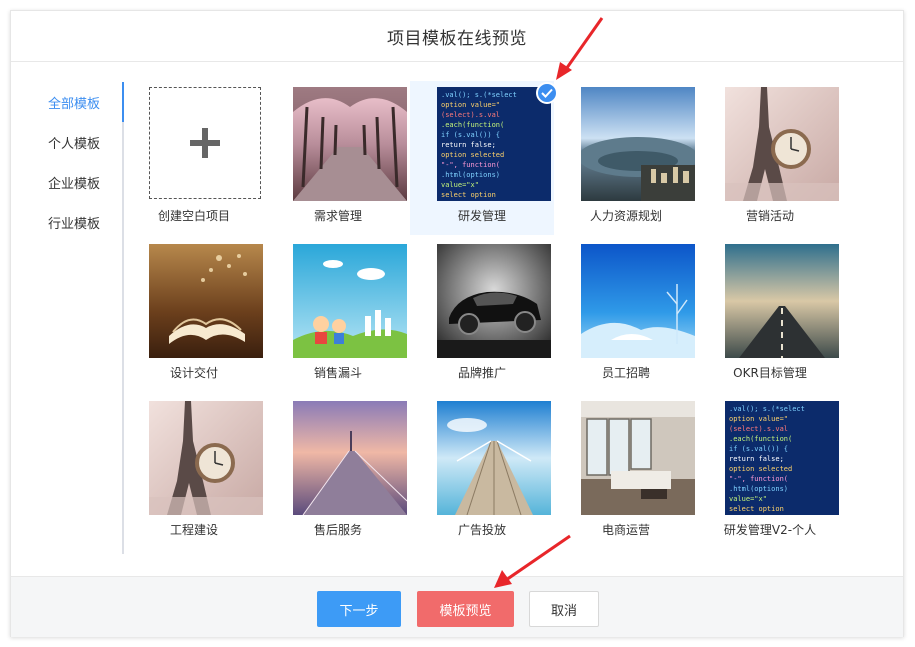 The width and height of the screenshot is (915, 647). I want to click on template-card: 售后服务, so click(338, 472).